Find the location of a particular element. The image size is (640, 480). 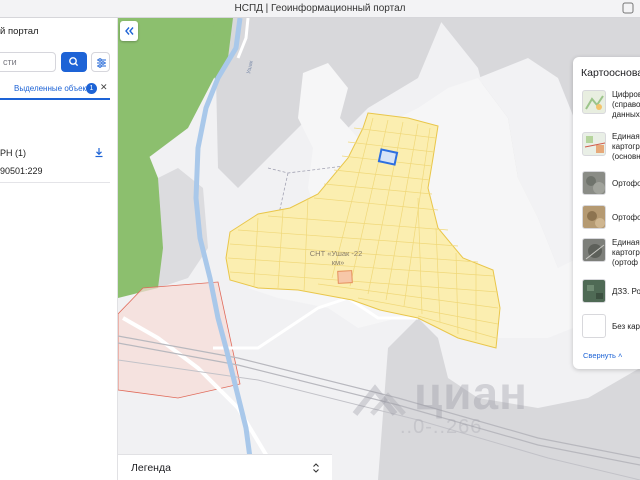

basemap-option-unified: Единая картогр (основн is located at coordinates (611, 147).